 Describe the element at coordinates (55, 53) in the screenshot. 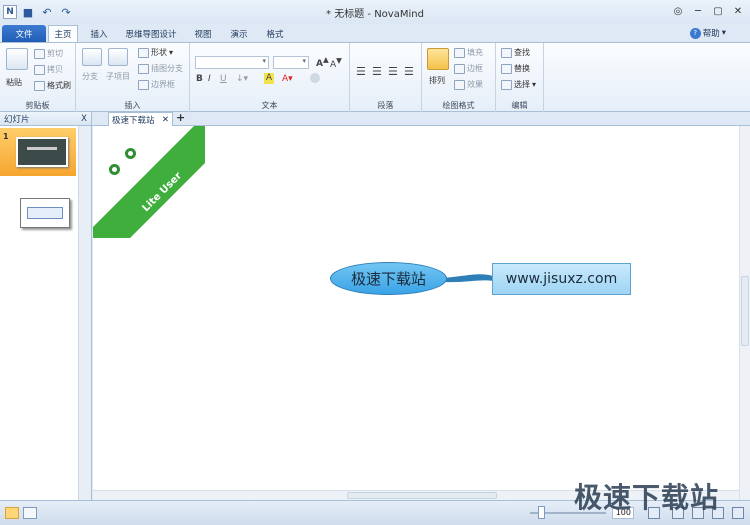

I see `cut-label: 剪切` at that location.